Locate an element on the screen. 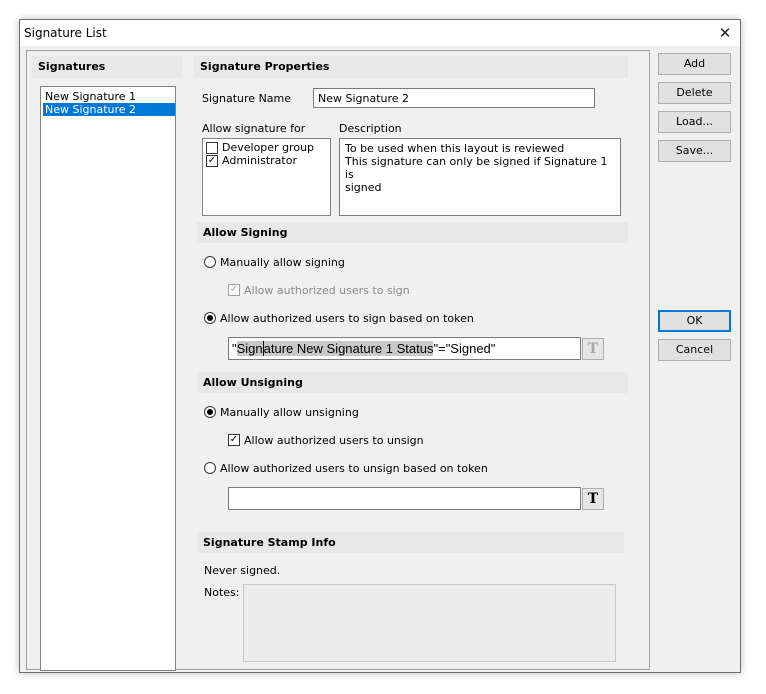  title-bar: Signature List ✕ is located at coordinates (380, 33).